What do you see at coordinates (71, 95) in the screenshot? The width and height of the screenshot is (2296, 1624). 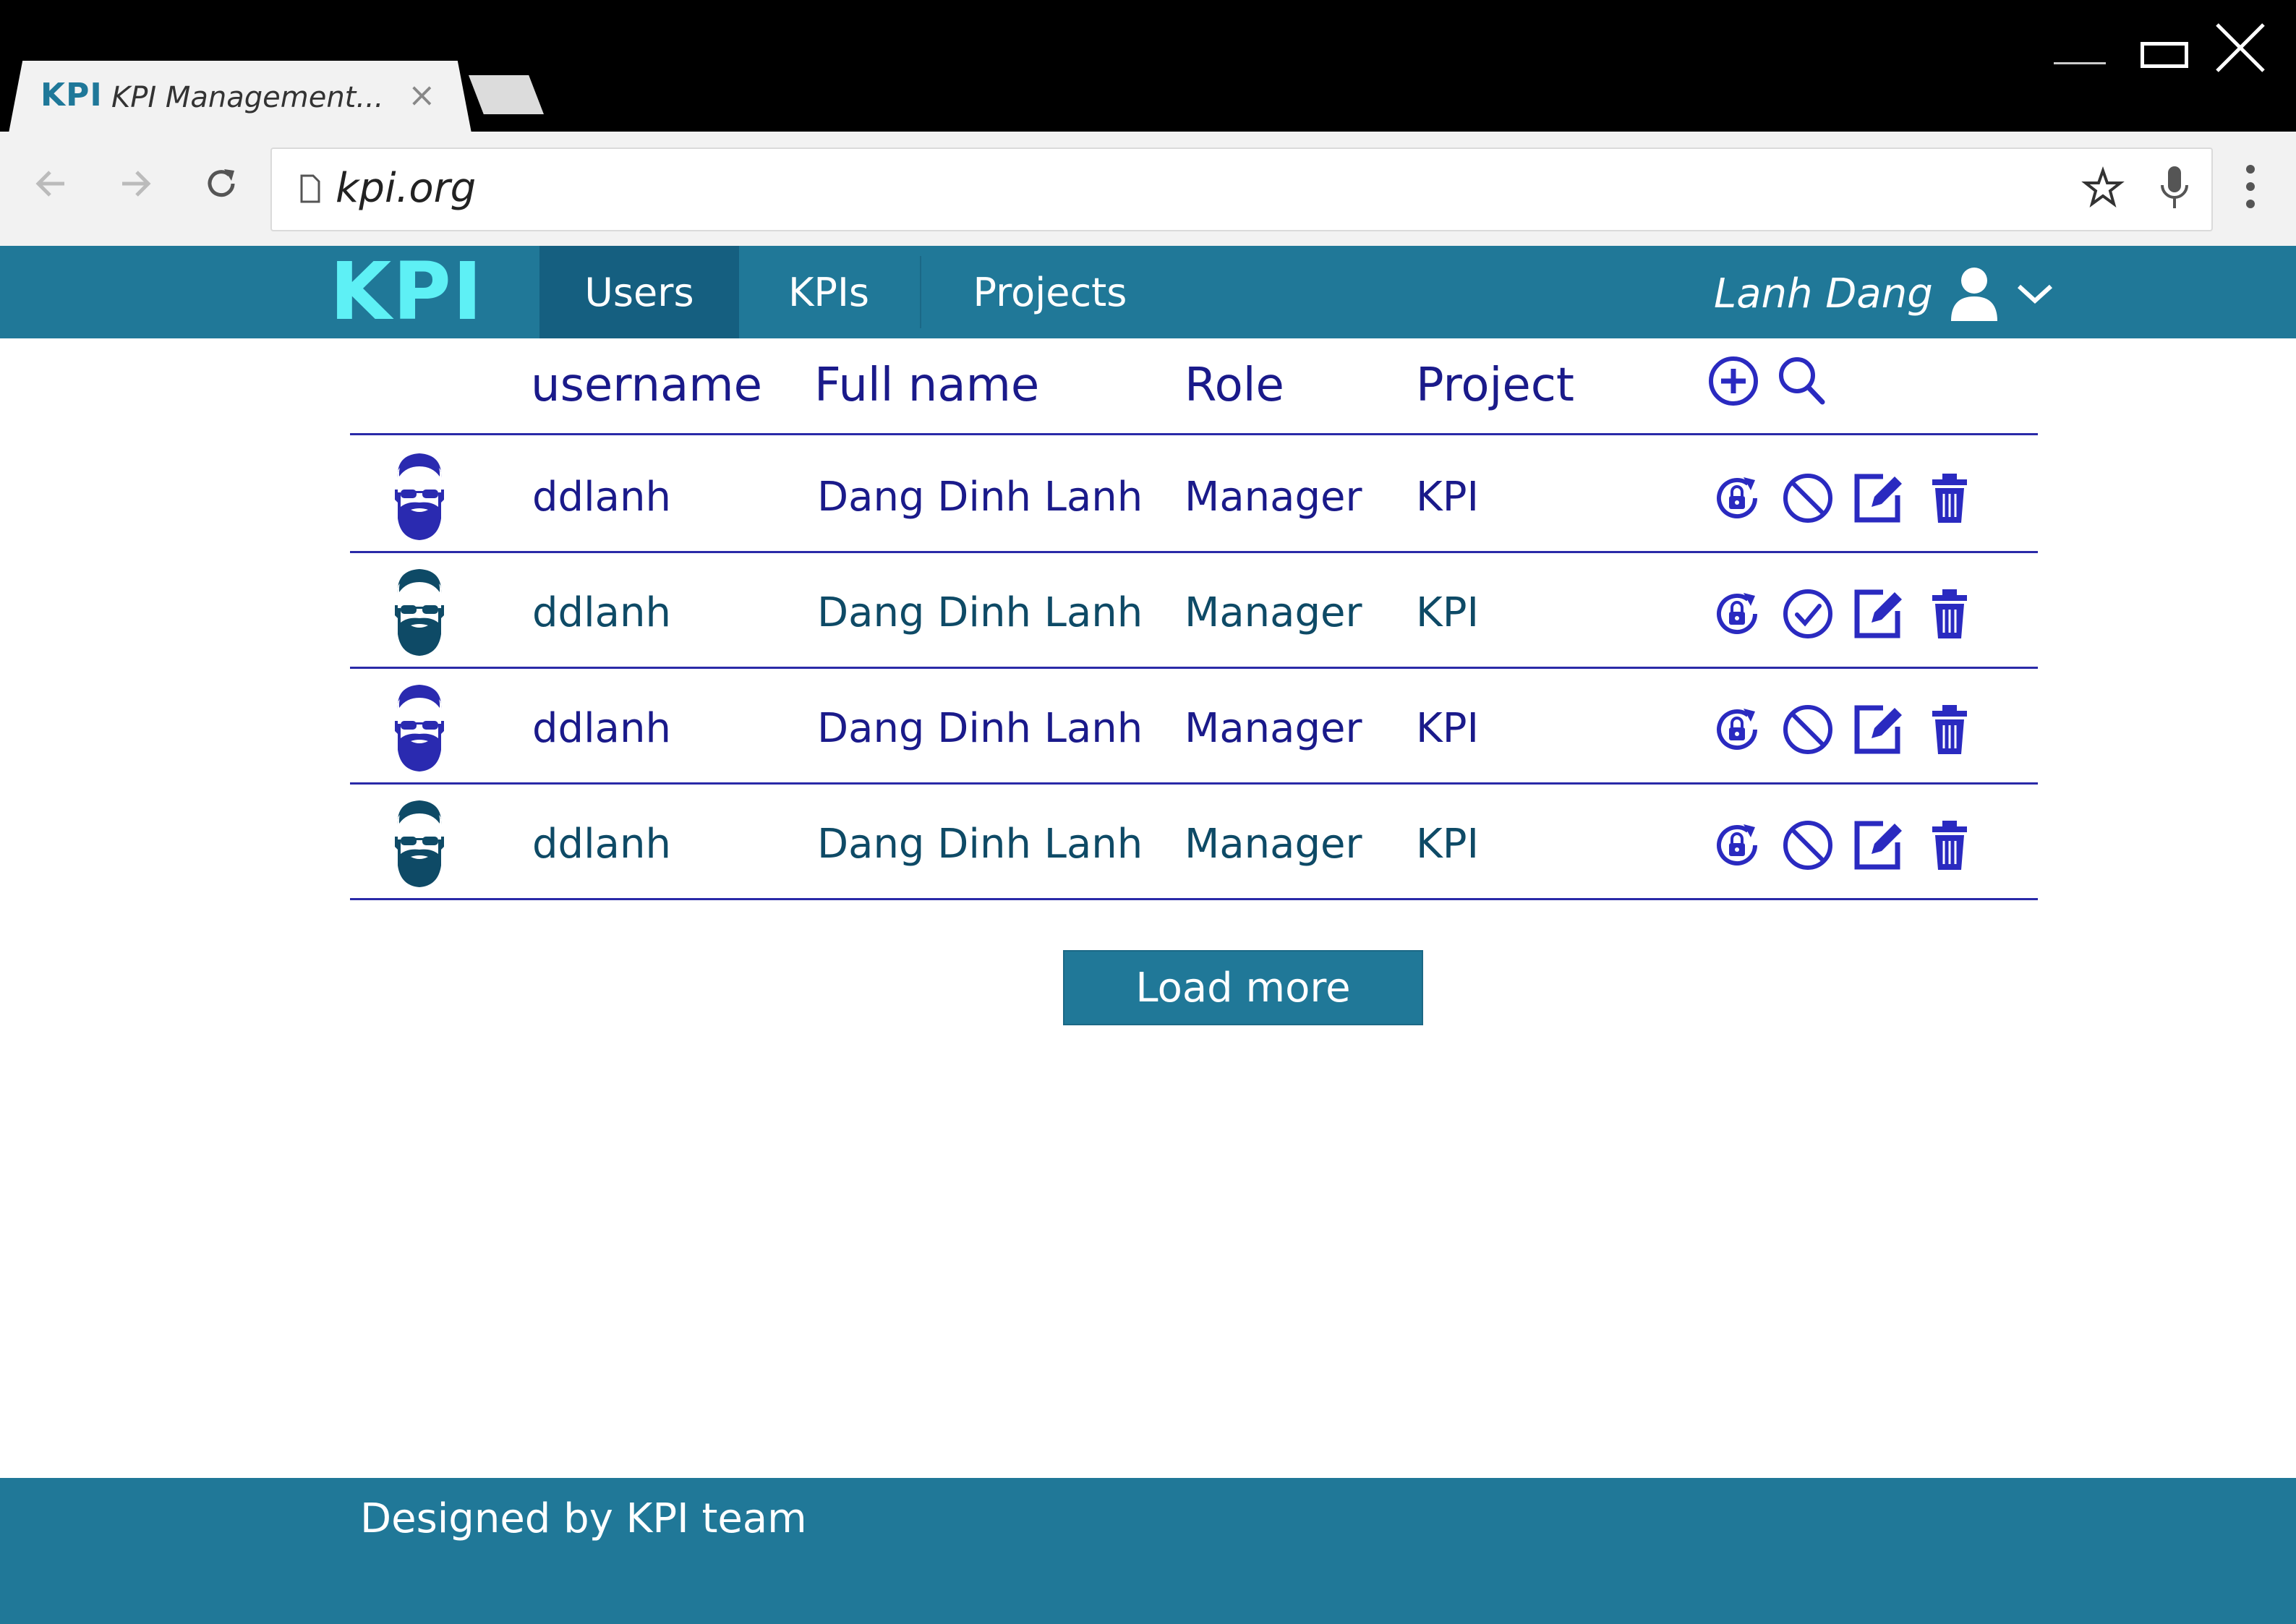 I see `tab-favicon: KPI` at bounding box center [71, 95].